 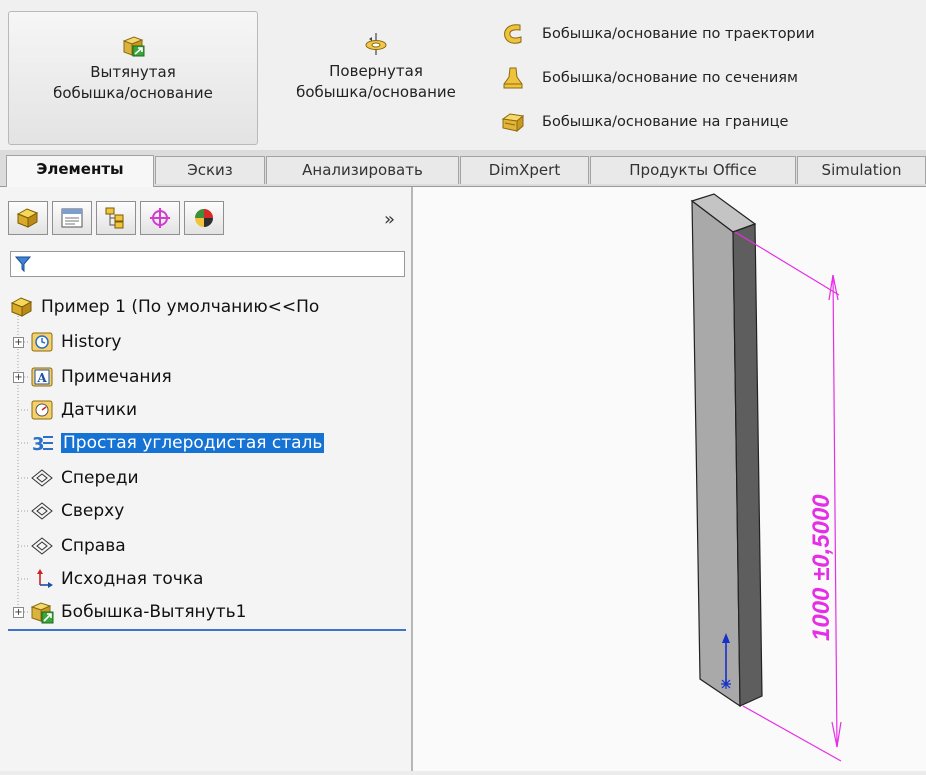 What do you see at coordinates (376, 44) in the screenshot?
I see `revolved-boss-icon` at bounding box center [376, 44].